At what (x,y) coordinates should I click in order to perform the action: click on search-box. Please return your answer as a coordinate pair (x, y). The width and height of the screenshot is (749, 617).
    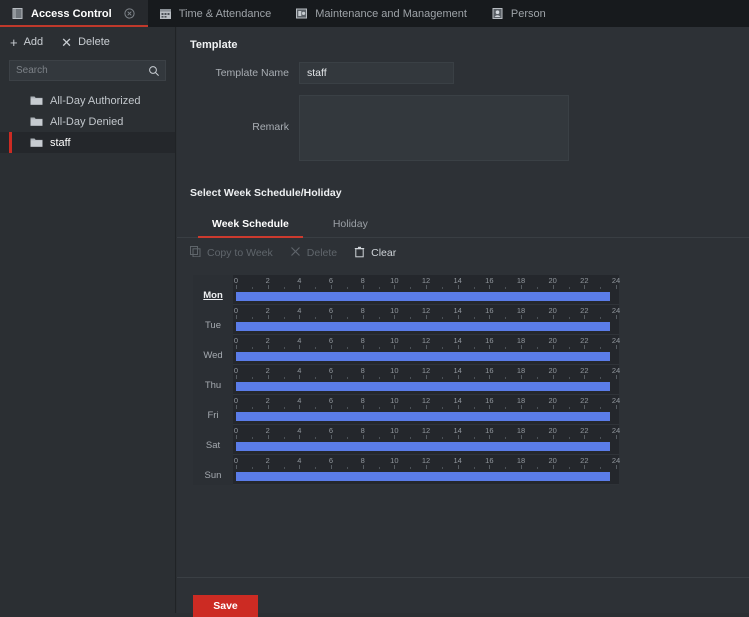
    Looking at the image, I should click on (87, 70).